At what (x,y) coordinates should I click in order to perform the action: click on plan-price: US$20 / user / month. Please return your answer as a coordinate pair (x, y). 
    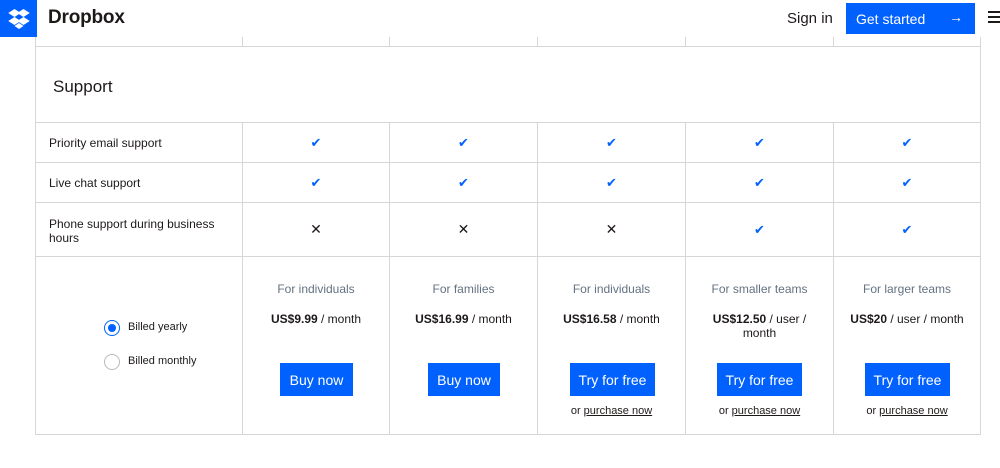
    Looking at the image, I should click on (907, 319).